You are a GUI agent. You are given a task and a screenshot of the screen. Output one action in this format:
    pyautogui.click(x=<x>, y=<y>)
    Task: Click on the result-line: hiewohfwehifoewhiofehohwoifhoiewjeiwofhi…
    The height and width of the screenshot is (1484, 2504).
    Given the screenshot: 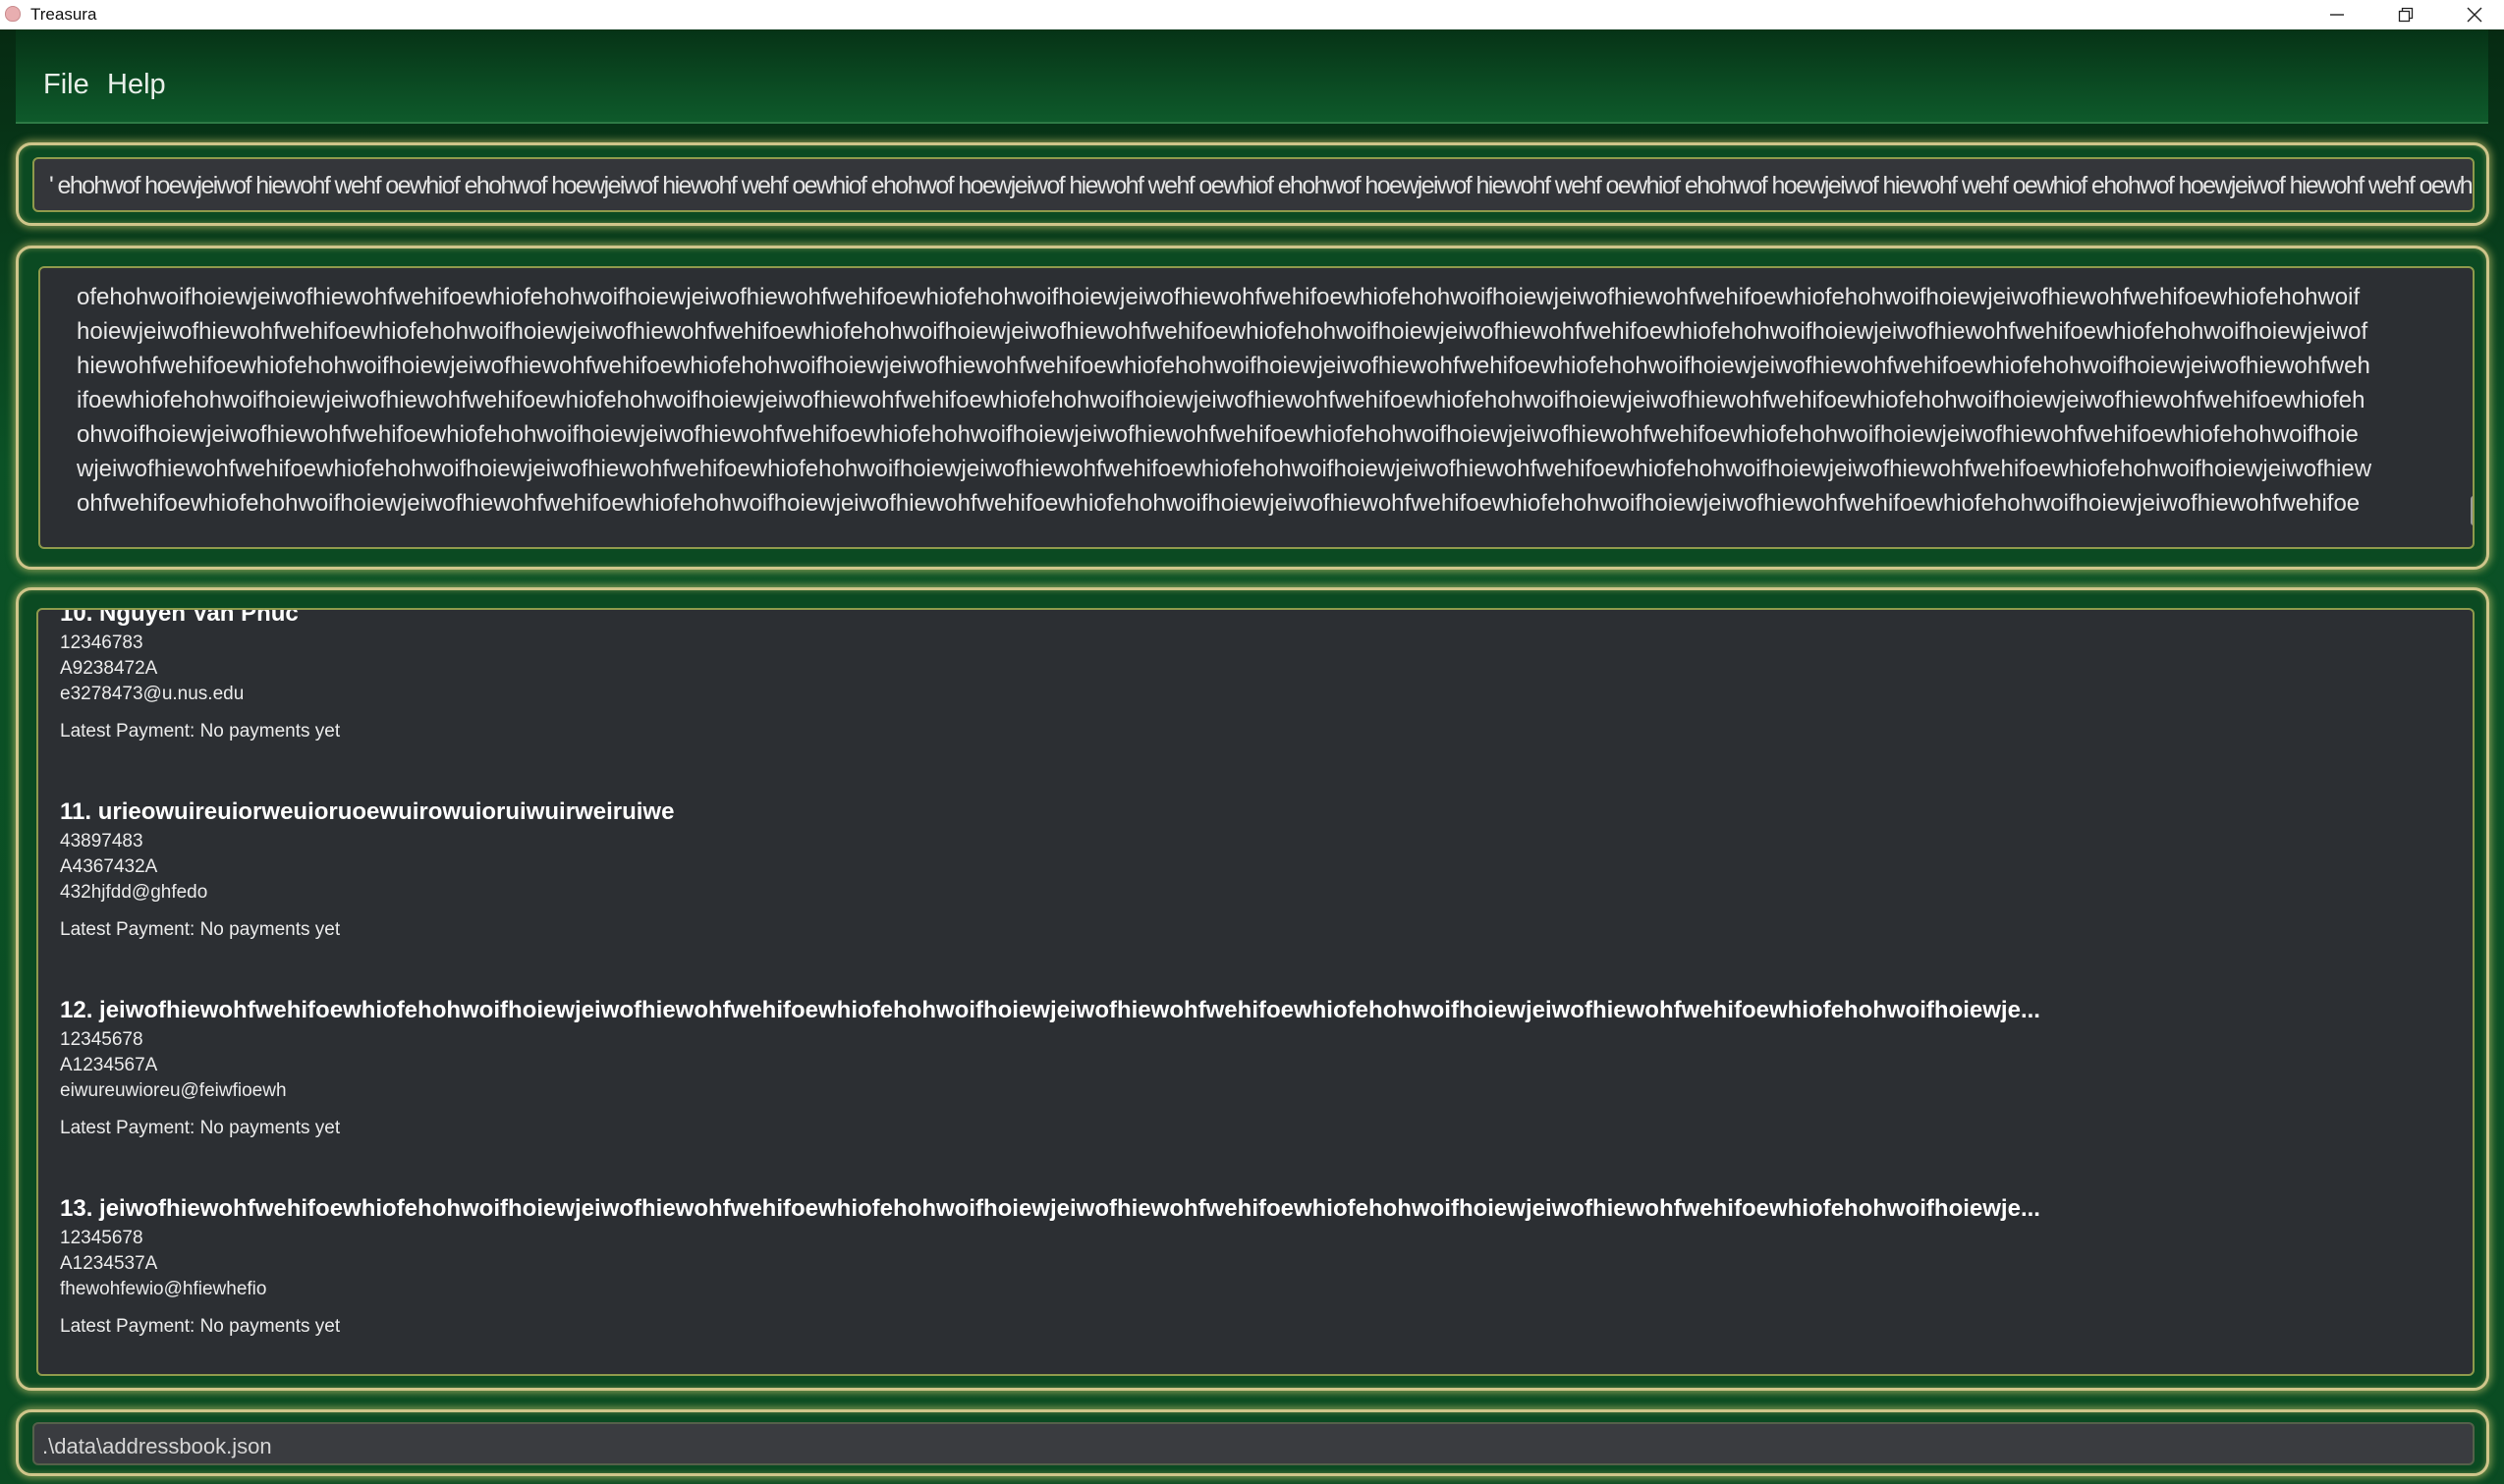 What is the action you would take?
    pyautogui.click(x=1224, y=366)
    